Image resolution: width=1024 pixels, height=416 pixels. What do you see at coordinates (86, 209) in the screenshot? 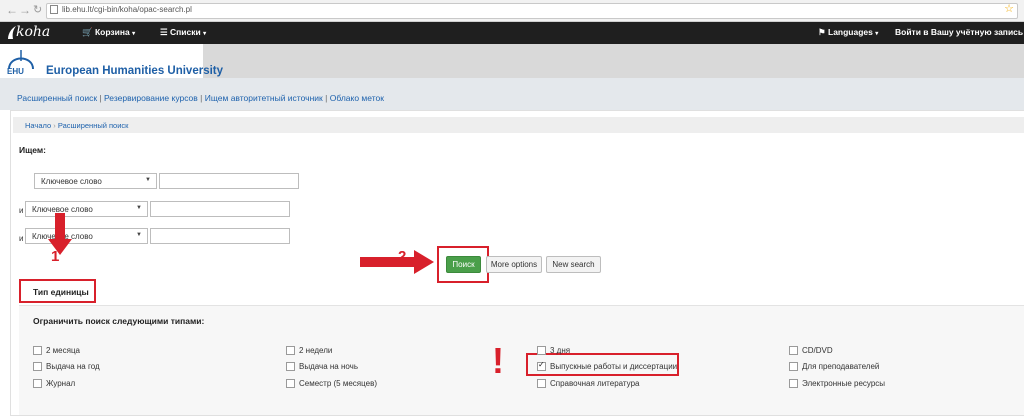
I see `search-field-select-2: Ключевое слово ▼` at bounding box center [86, 209].